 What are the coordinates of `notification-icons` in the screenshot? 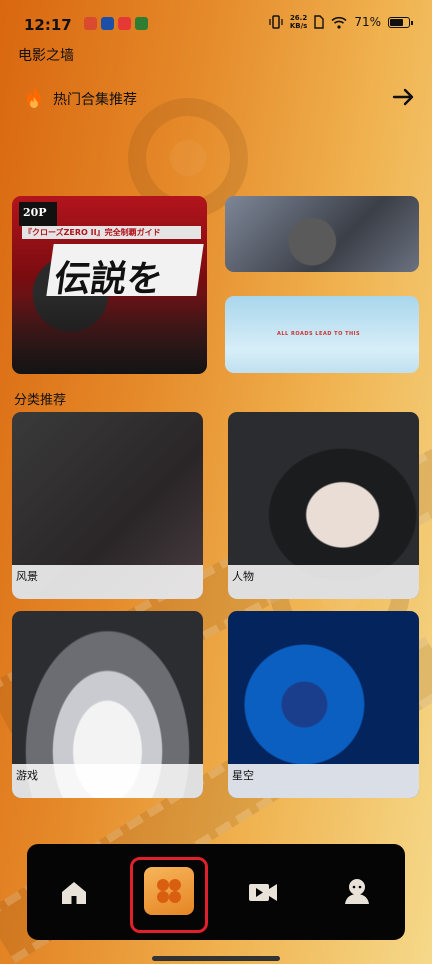 It's located at (116, 23).